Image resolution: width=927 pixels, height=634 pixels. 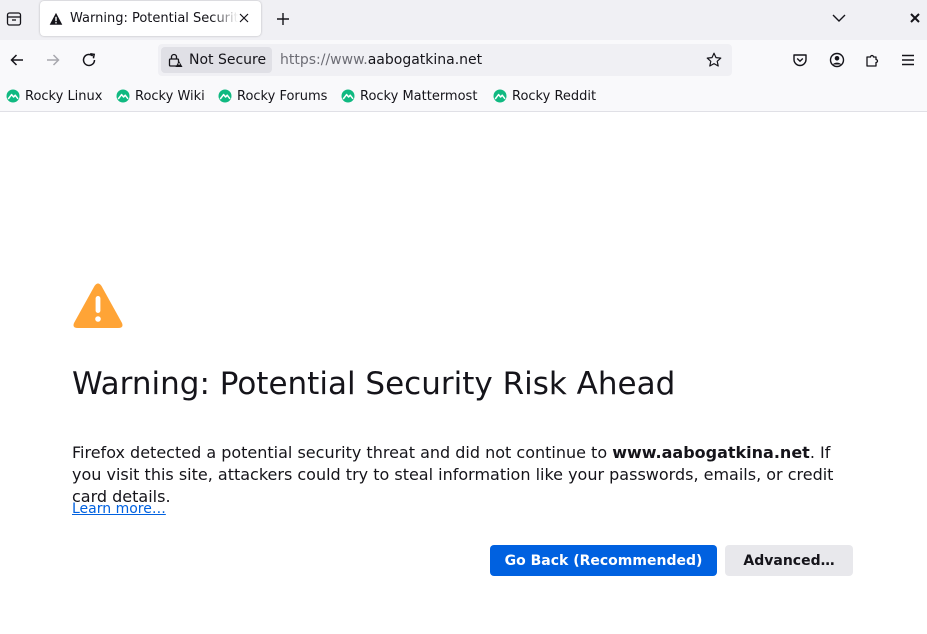 I want to click on navigation-toolbar: Not Secure https://www.aabogatkina.net, so click(x=463, y=60).